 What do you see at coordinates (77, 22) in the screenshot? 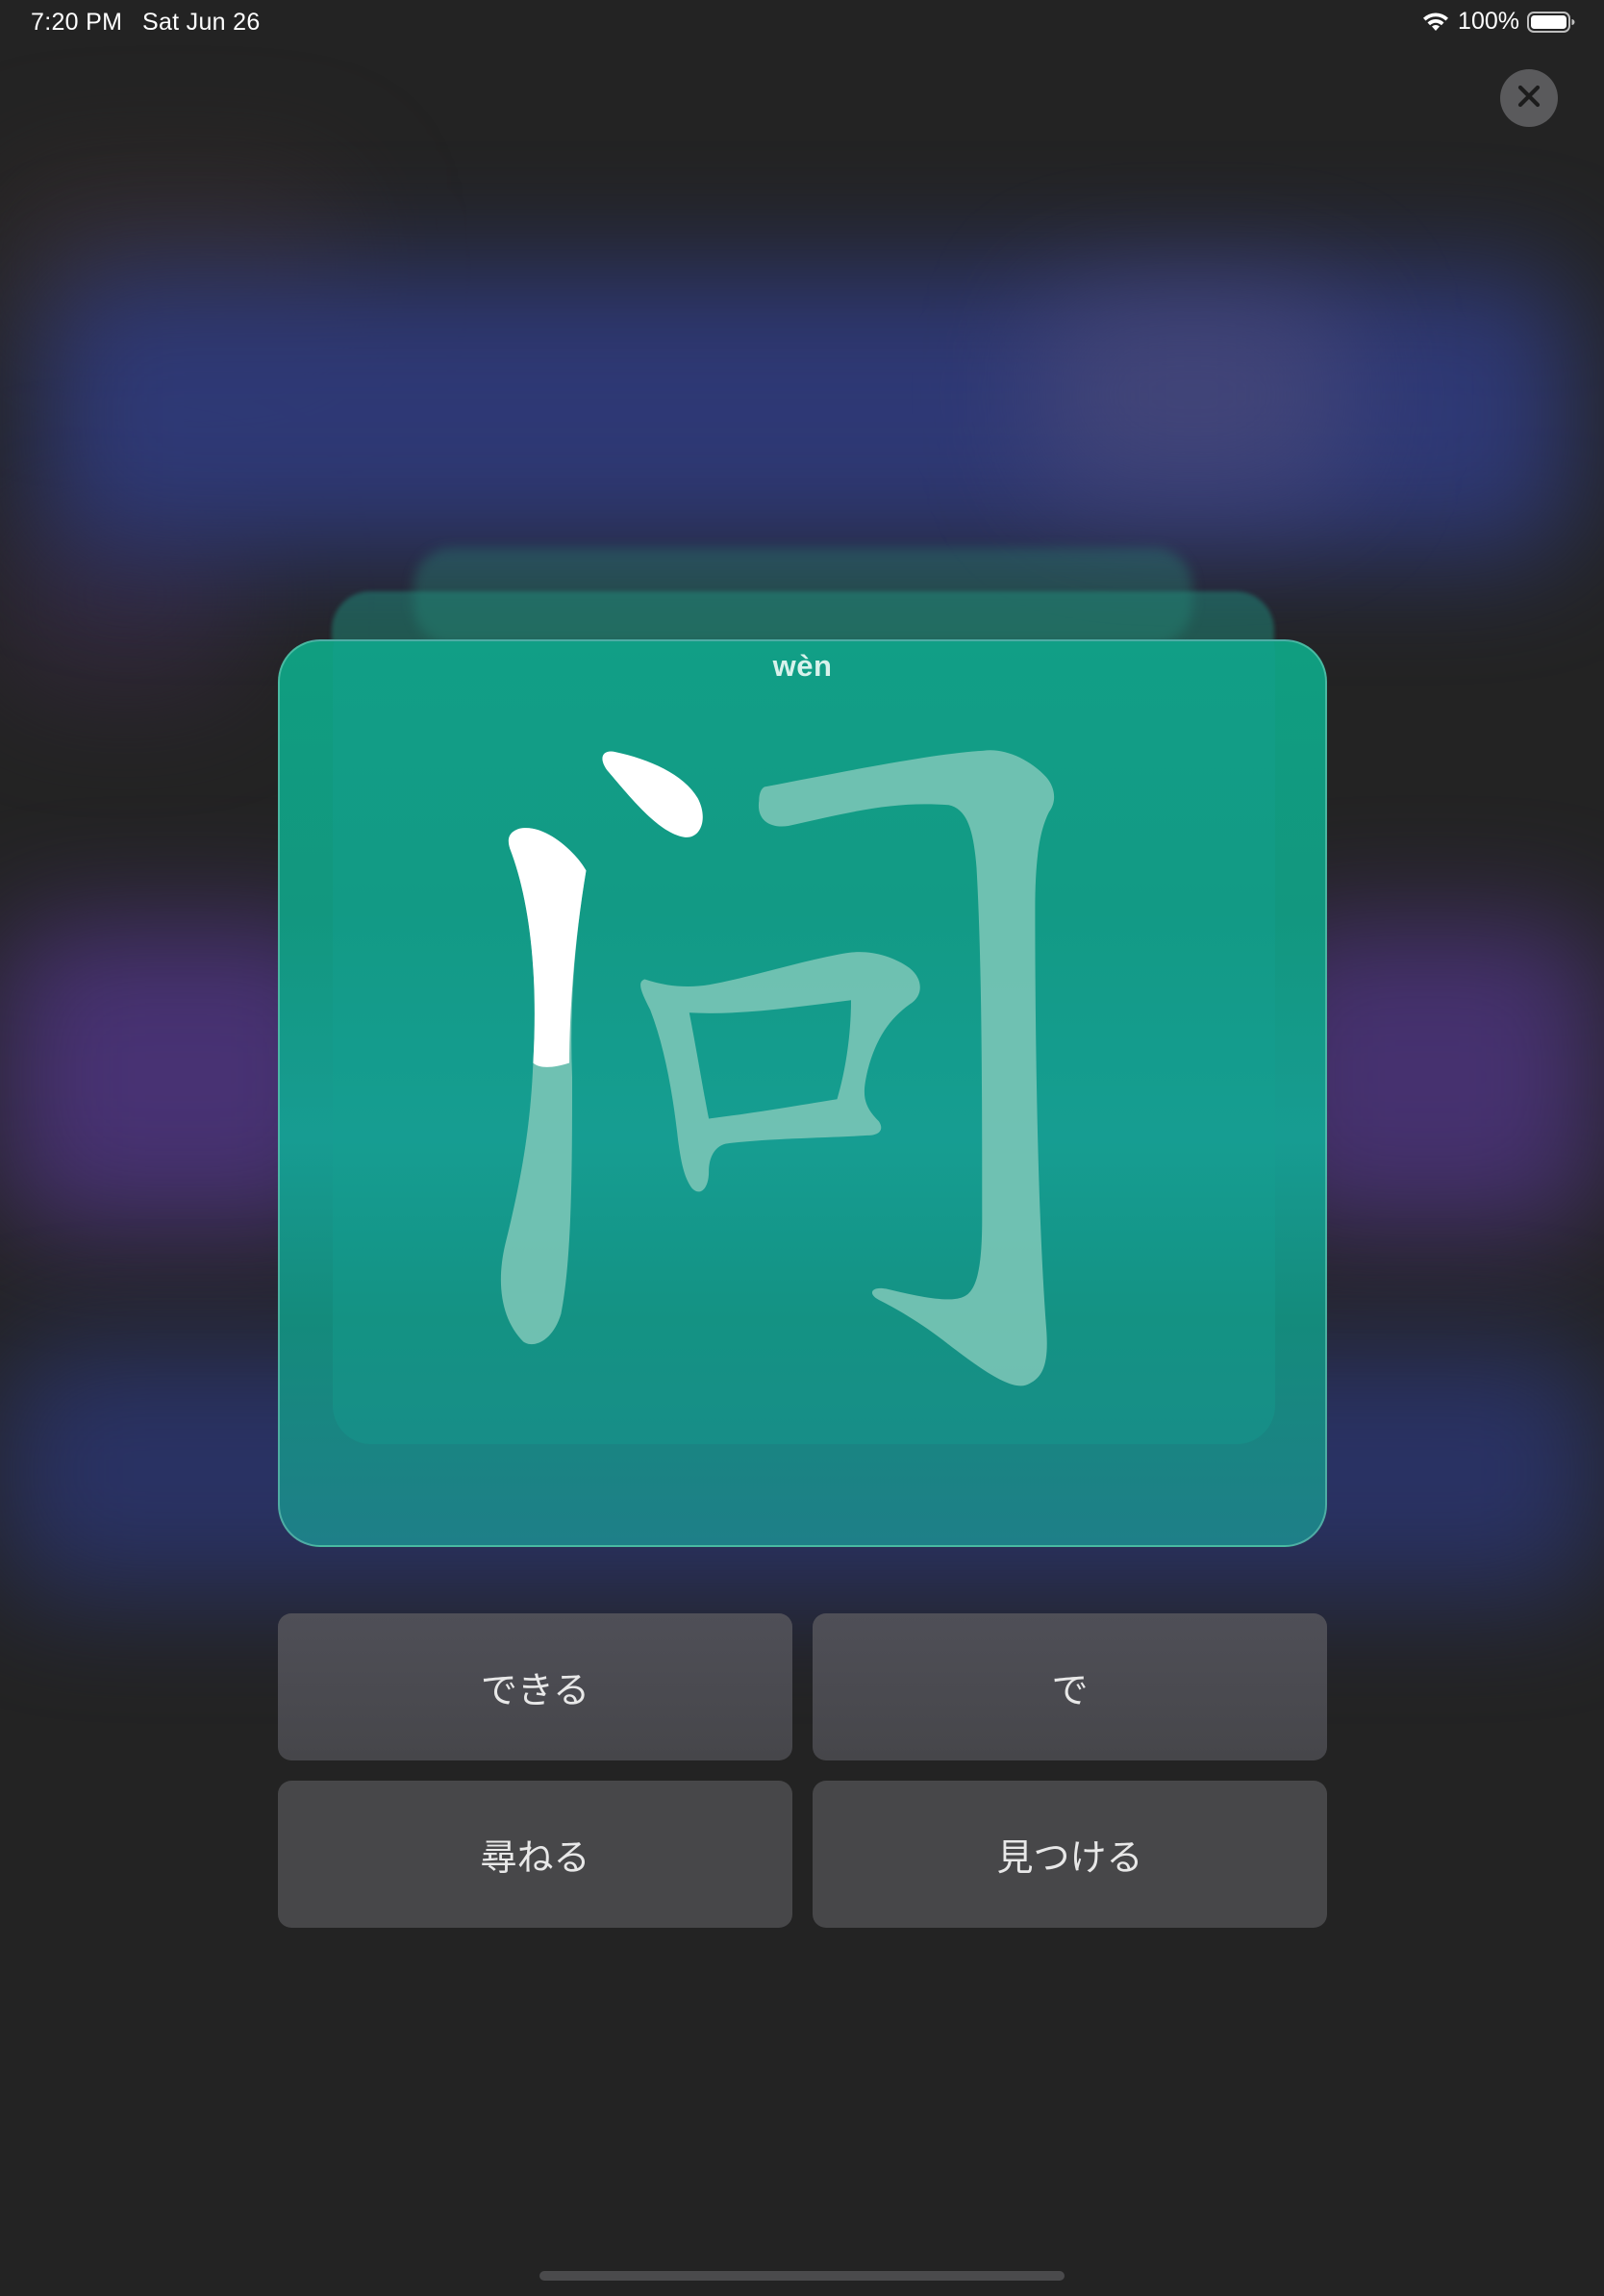
I see `status-time: 7:20 PM` at bounding box center [77, 22].